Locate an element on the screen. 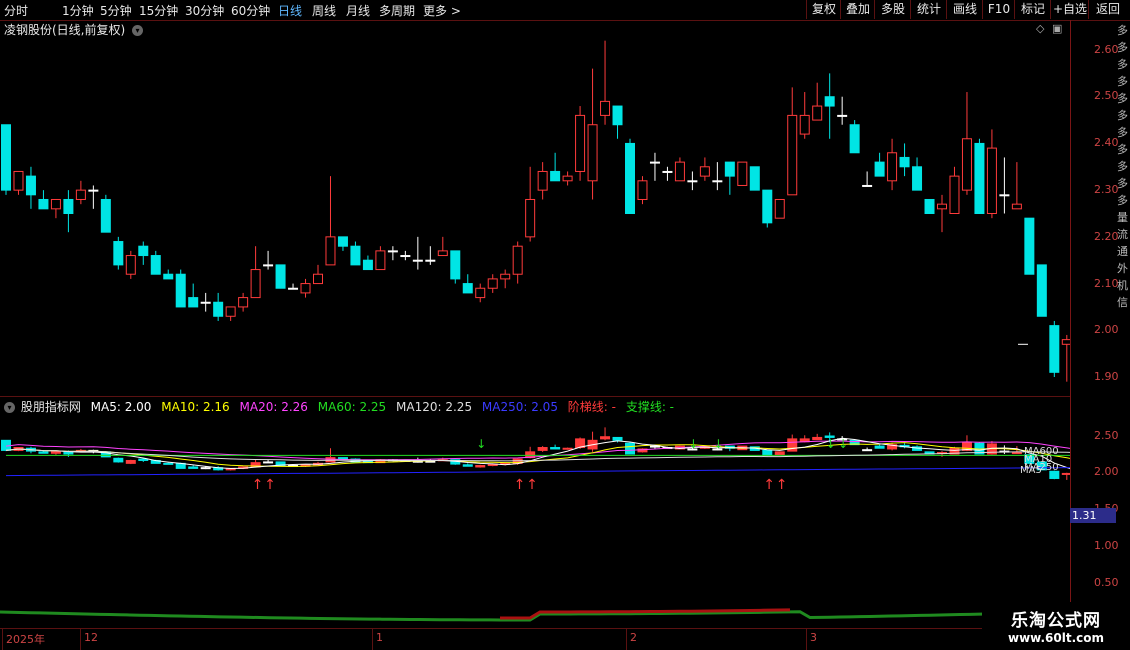 The image size is (1130, 650). x-tick-label: 3 is located at coordinates (813, 637).